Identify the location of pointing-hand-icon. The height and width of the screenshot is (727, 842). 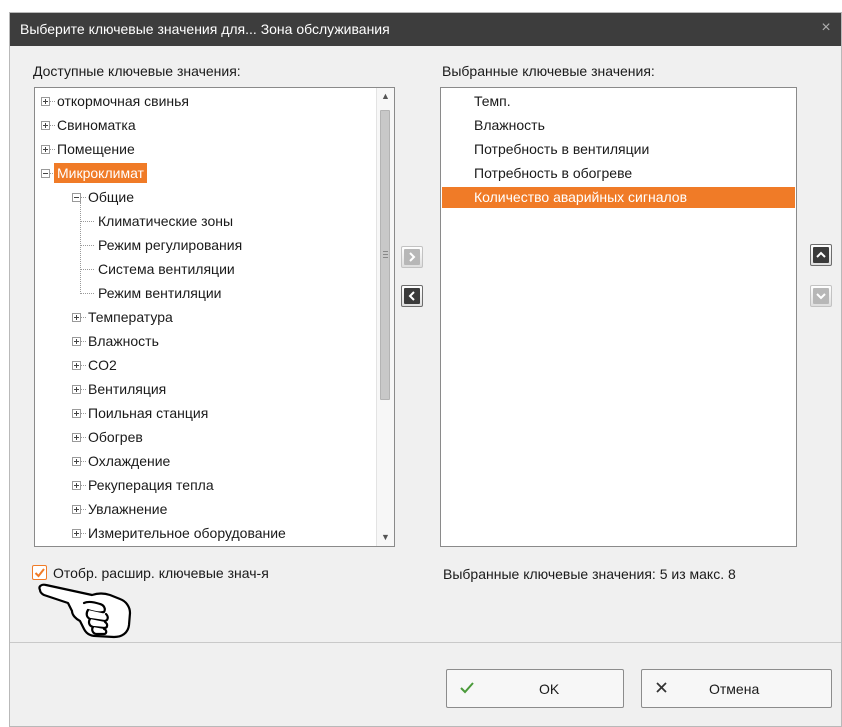
(85, 611).